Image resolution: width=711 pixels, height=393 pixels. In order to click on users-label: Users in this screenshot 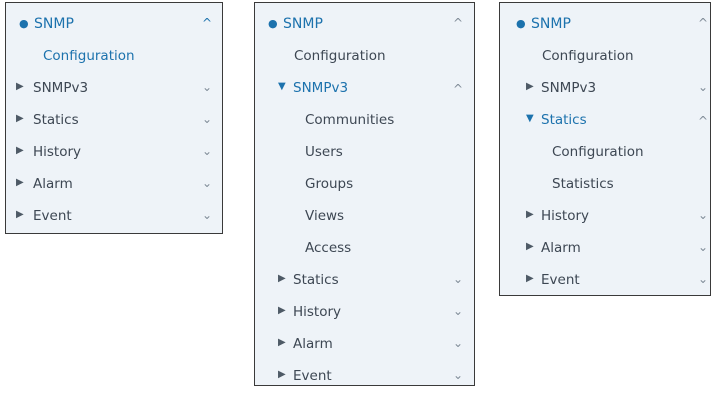, I will do `click(324, 152)`.